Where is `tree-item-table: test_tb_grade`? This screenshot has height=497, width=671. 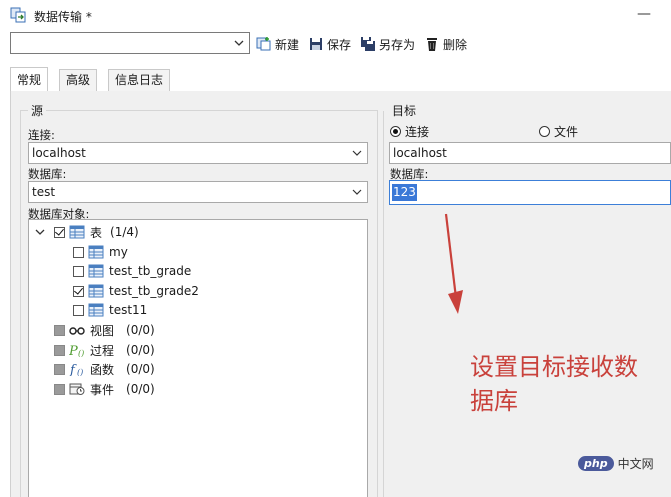 tree-item-table: test_tb_grade is located at coordinates (132, 271).